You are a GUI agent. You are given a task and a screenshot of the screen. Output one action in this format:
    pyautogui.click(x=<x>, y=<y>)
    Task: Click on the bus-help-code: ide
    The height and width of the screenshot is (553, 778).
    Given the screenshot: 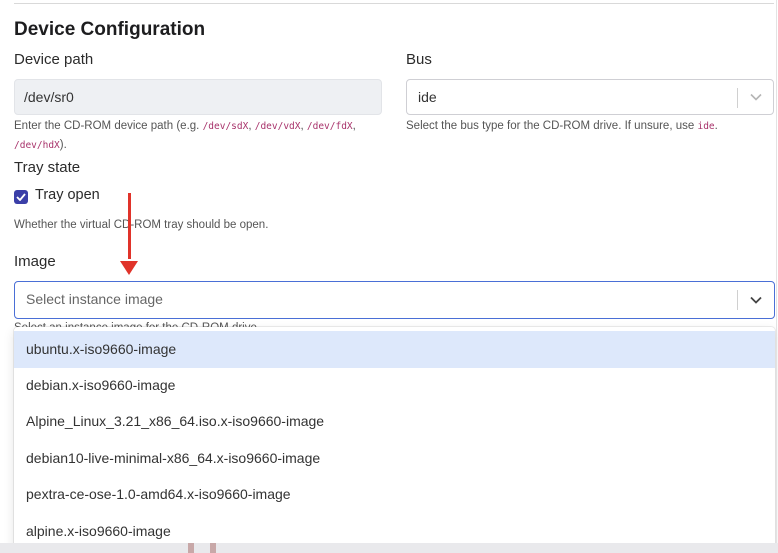 What is the action you would take?
    pyautogui.click(x=706, y=126)
    